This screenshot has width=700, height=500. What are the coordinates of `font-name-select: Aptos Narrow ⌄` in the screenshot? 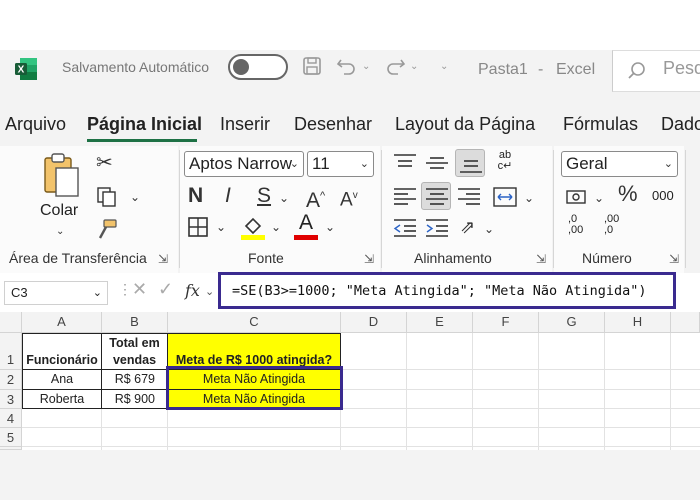 It's located at (244, 164).